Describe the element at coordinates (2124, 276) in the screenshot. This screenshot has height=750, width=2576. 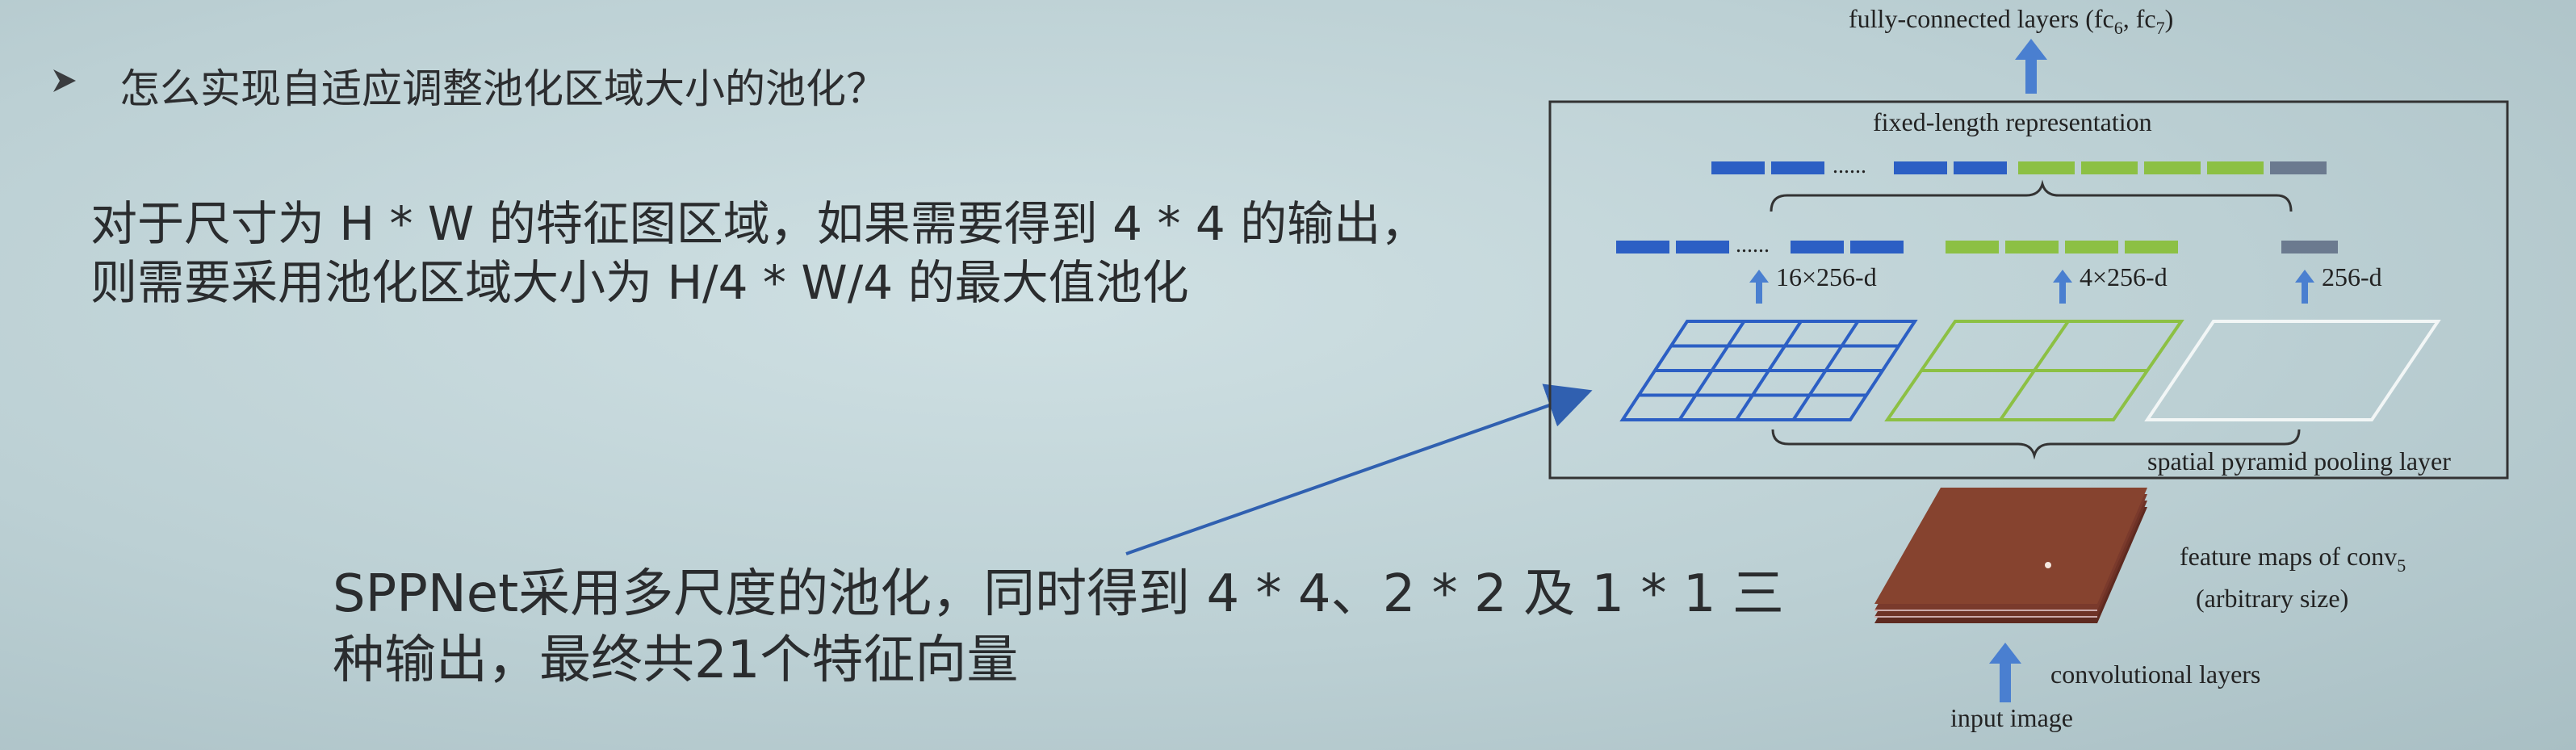
I see `dim-4-label: 4×256-d` at that location.